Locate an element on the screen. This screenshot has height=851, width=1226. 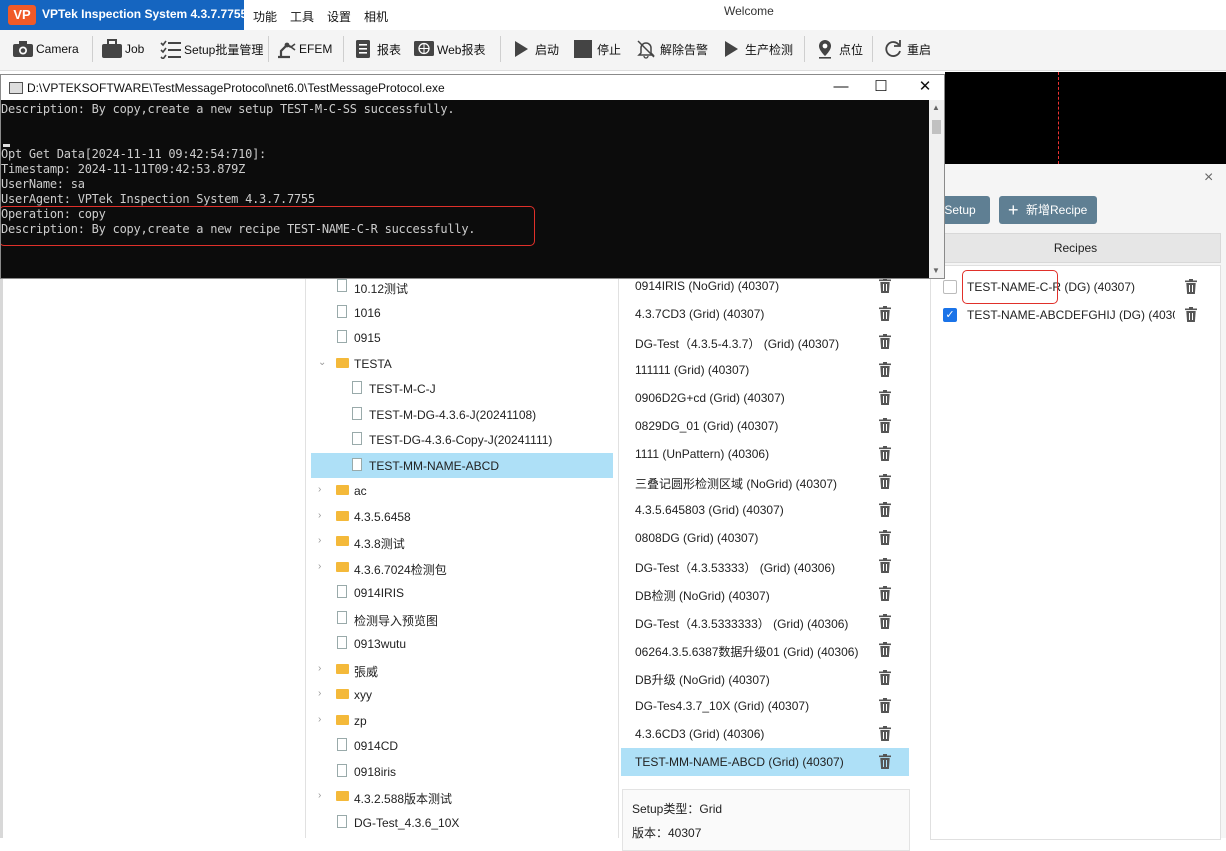
web-report-button: Web报表 is located at coordinates (449, 49).